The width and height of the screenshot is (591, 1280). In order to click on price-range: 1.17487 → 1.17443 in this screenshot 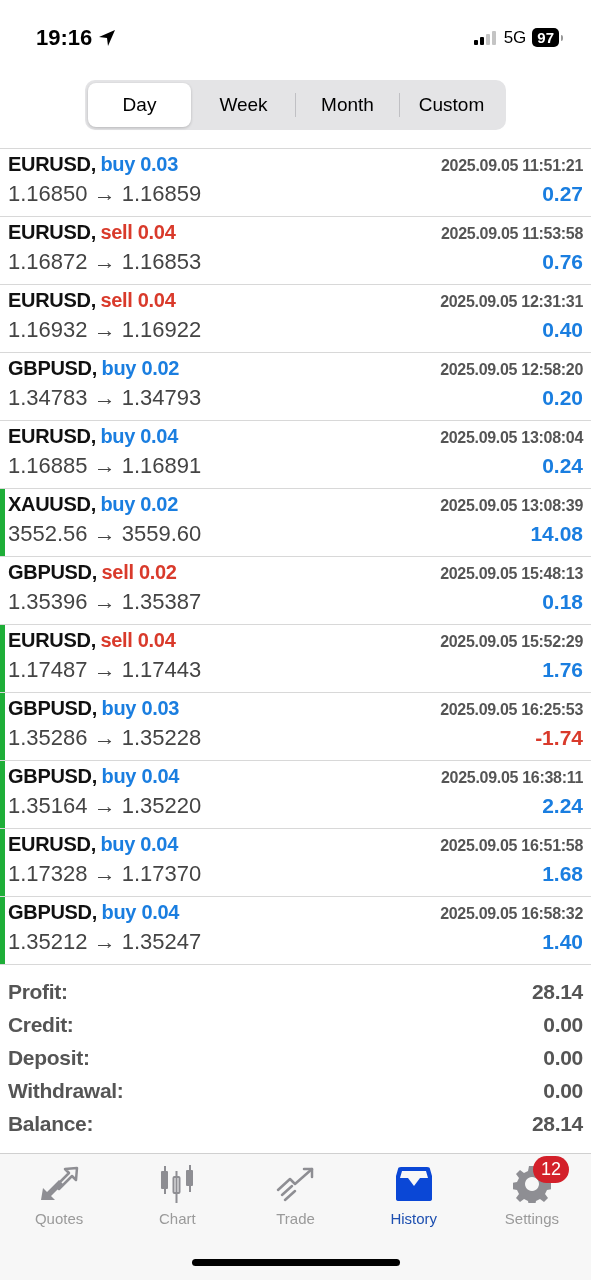, I will do `click(105, 670)`.